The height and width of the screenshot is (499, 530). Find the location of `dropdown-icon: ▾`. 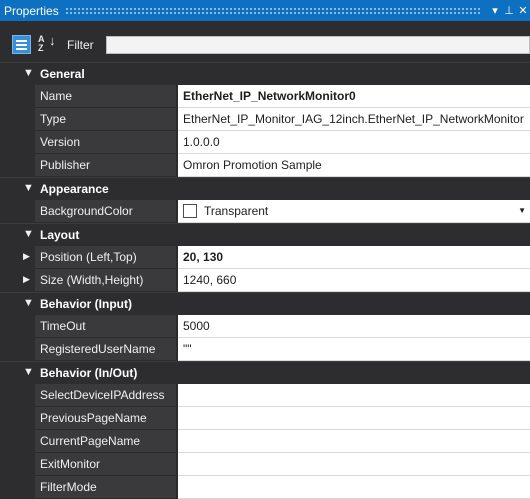

dropdown-icon: ▾ is located at coordinates (495, 10).